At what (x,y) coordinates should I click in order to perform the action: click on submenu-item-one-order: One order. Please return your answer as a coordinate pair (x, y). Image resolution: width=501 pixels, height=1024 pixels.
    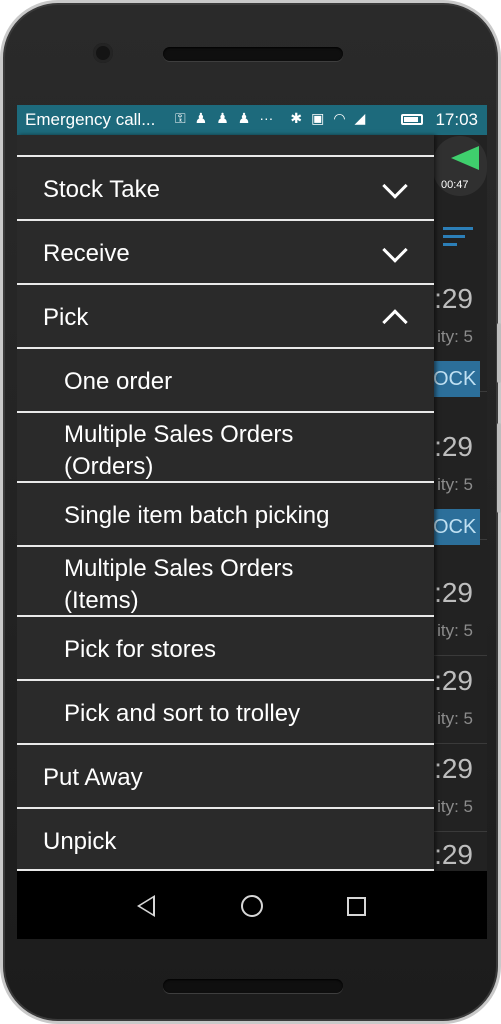
    Looking at the image, I should click on (225, 381).